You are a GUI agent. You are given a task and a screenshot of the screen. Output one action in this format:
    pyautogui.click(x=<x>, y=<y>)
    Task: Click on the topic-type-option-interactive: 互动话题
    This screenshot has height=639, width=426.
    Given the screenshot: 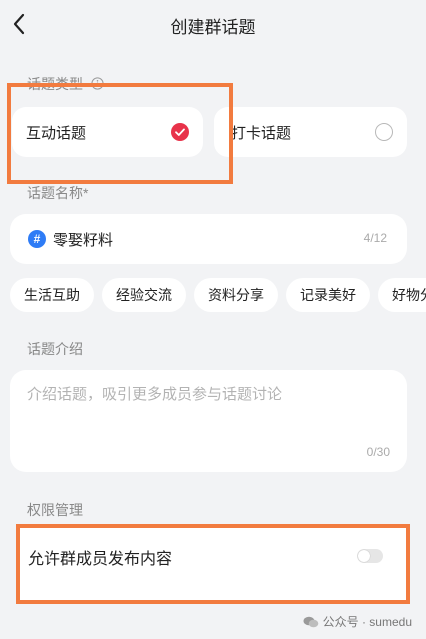 What is the action you would take?
    pyautogui.click(x=107, y=132)
    